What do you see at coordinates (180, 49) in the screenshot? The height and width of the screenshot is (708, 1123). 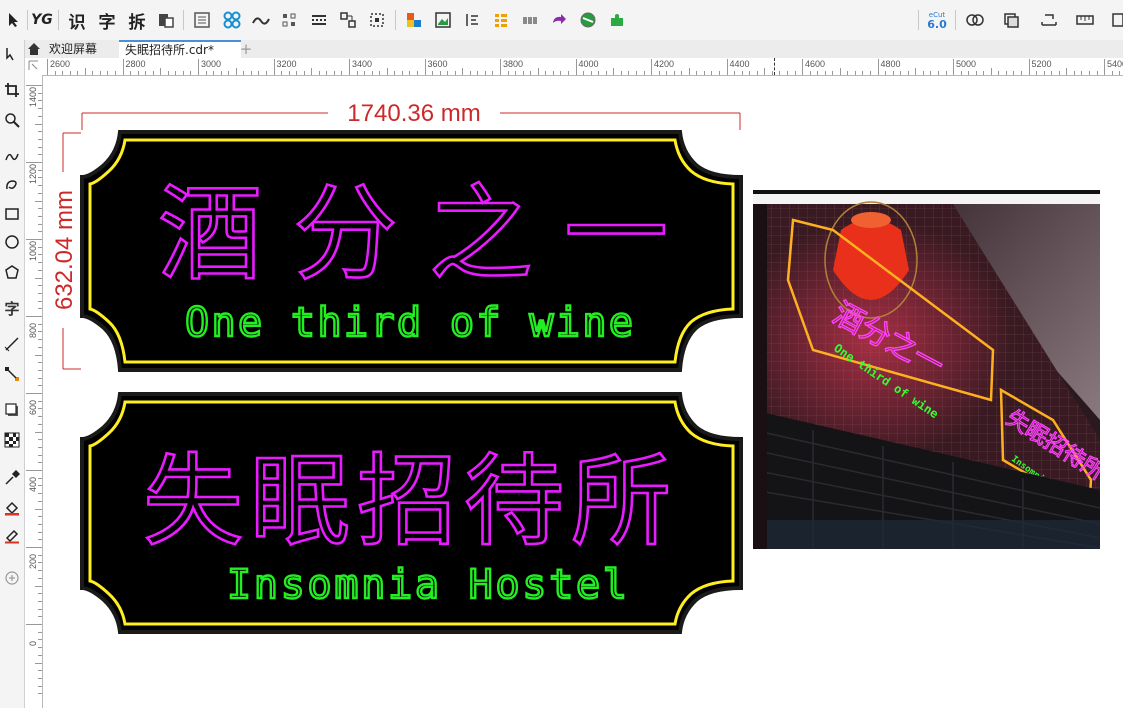 I see `tab-document: 失眠招待所.cdr*` at bounding box center [180, 49].